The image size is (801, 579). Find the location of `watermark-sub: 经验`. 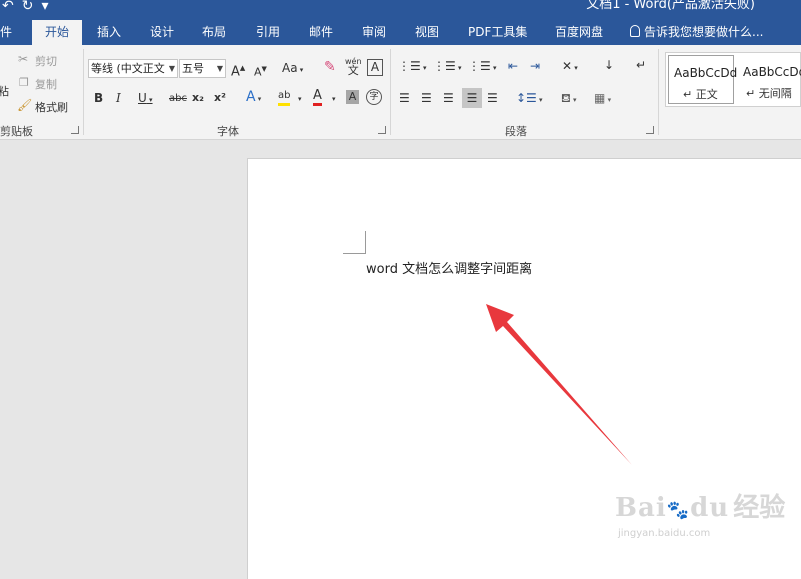

watermark-sub: 经验 is located at coordinates (759, 508).